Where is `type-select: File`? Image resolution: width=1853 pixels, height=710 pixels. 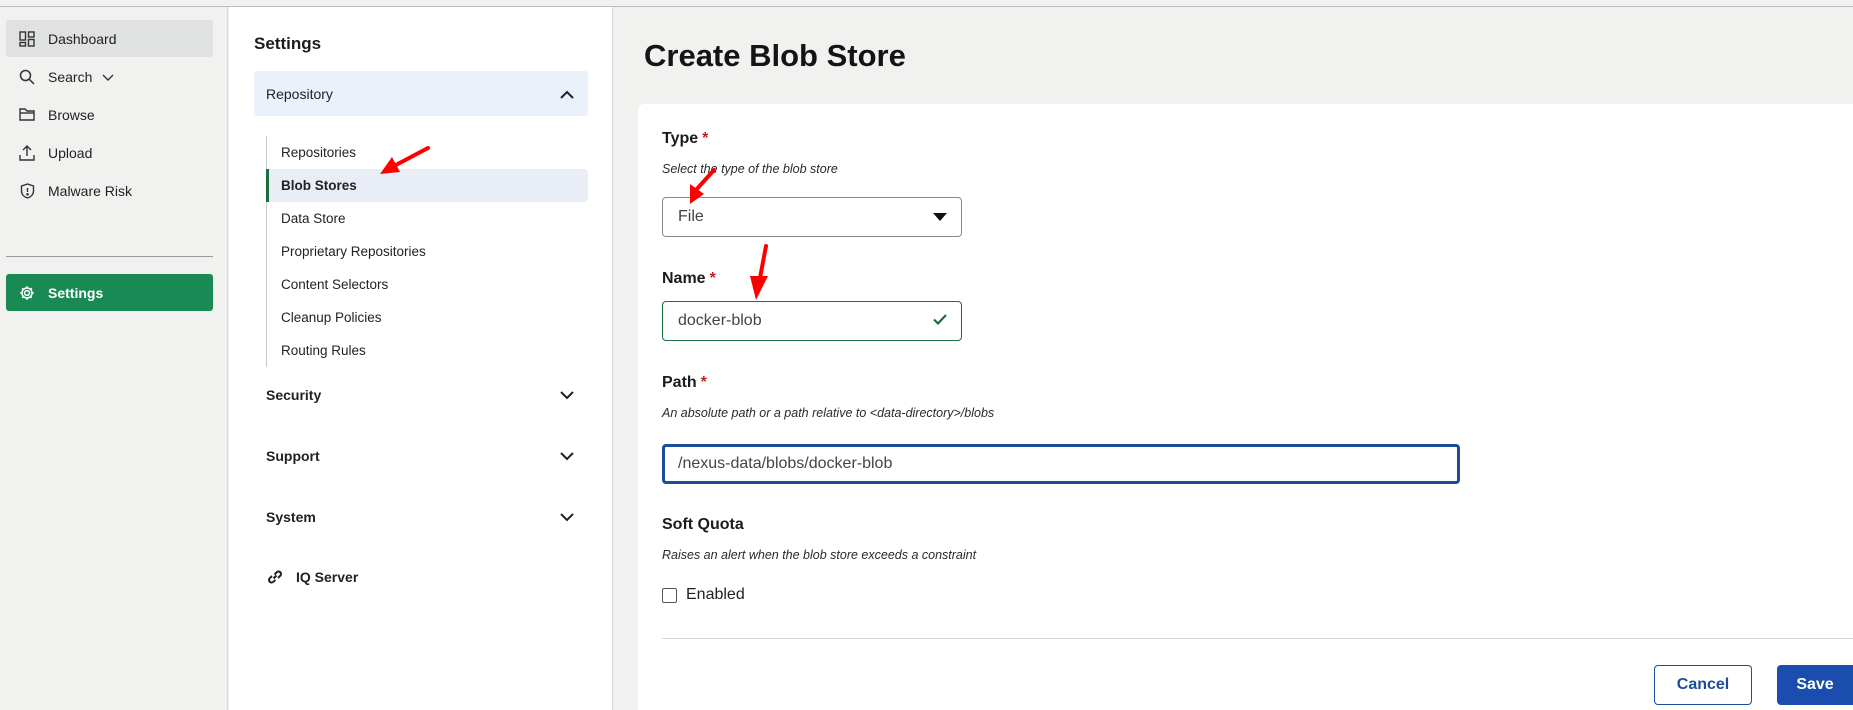
type-select: File is located at coordinates (812, 217).